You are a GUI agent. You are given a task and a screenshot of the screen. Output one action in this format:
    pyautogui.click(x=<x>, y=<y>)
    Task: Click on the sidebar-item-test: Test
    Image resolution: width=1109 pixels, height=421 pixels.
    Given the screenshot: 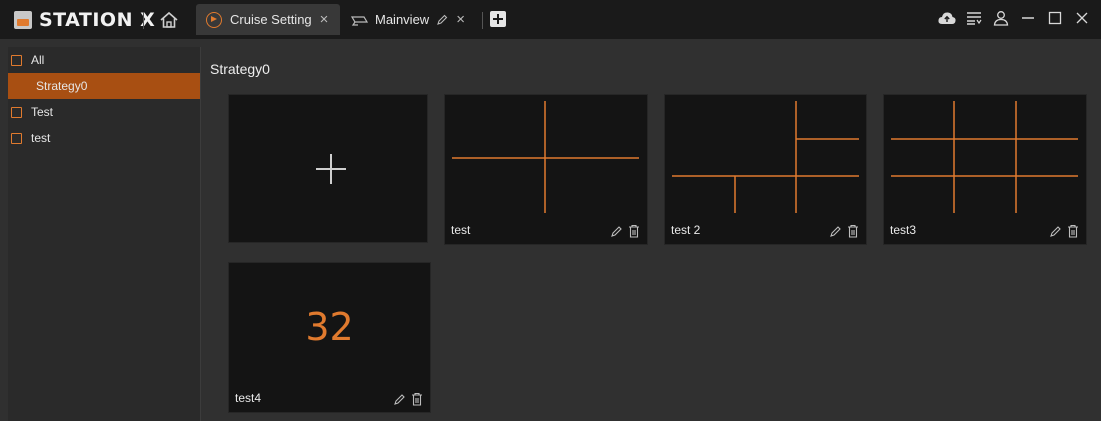 What is the action you would take?
    pyautogui.click(x=104, y=112)
    